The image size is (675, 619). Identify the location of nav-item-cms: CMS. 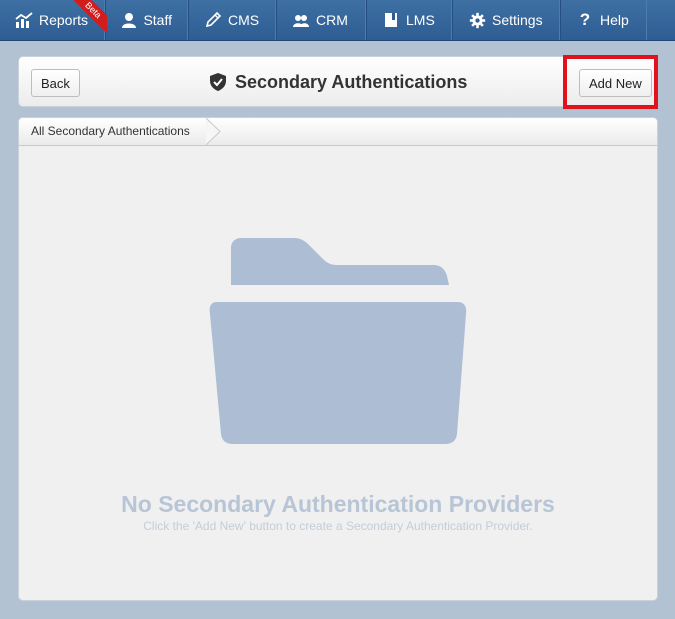
(233, 20).